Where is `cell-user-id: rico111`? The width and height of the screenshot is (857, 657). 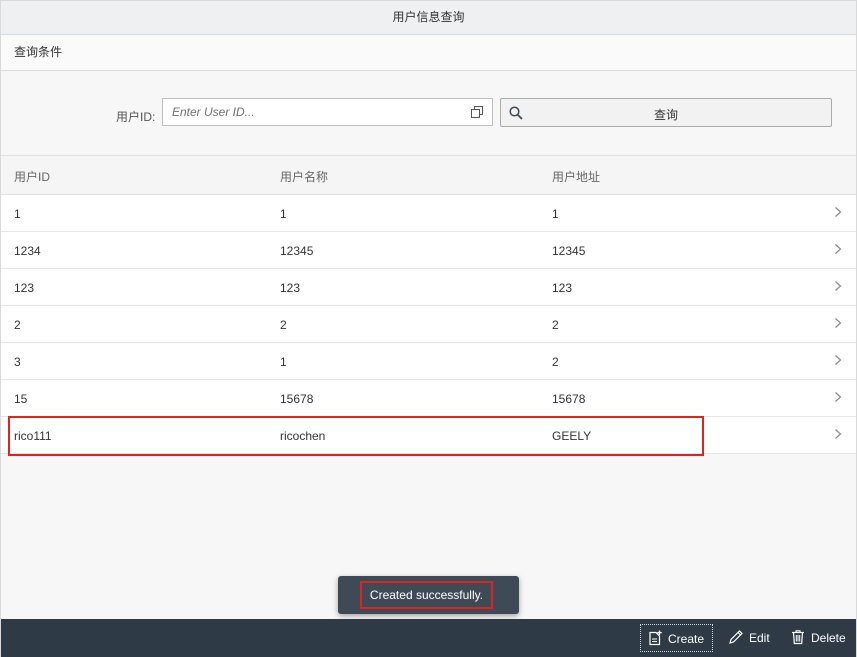
cell-user-id: rico111 is located at coordinates (33, 436).